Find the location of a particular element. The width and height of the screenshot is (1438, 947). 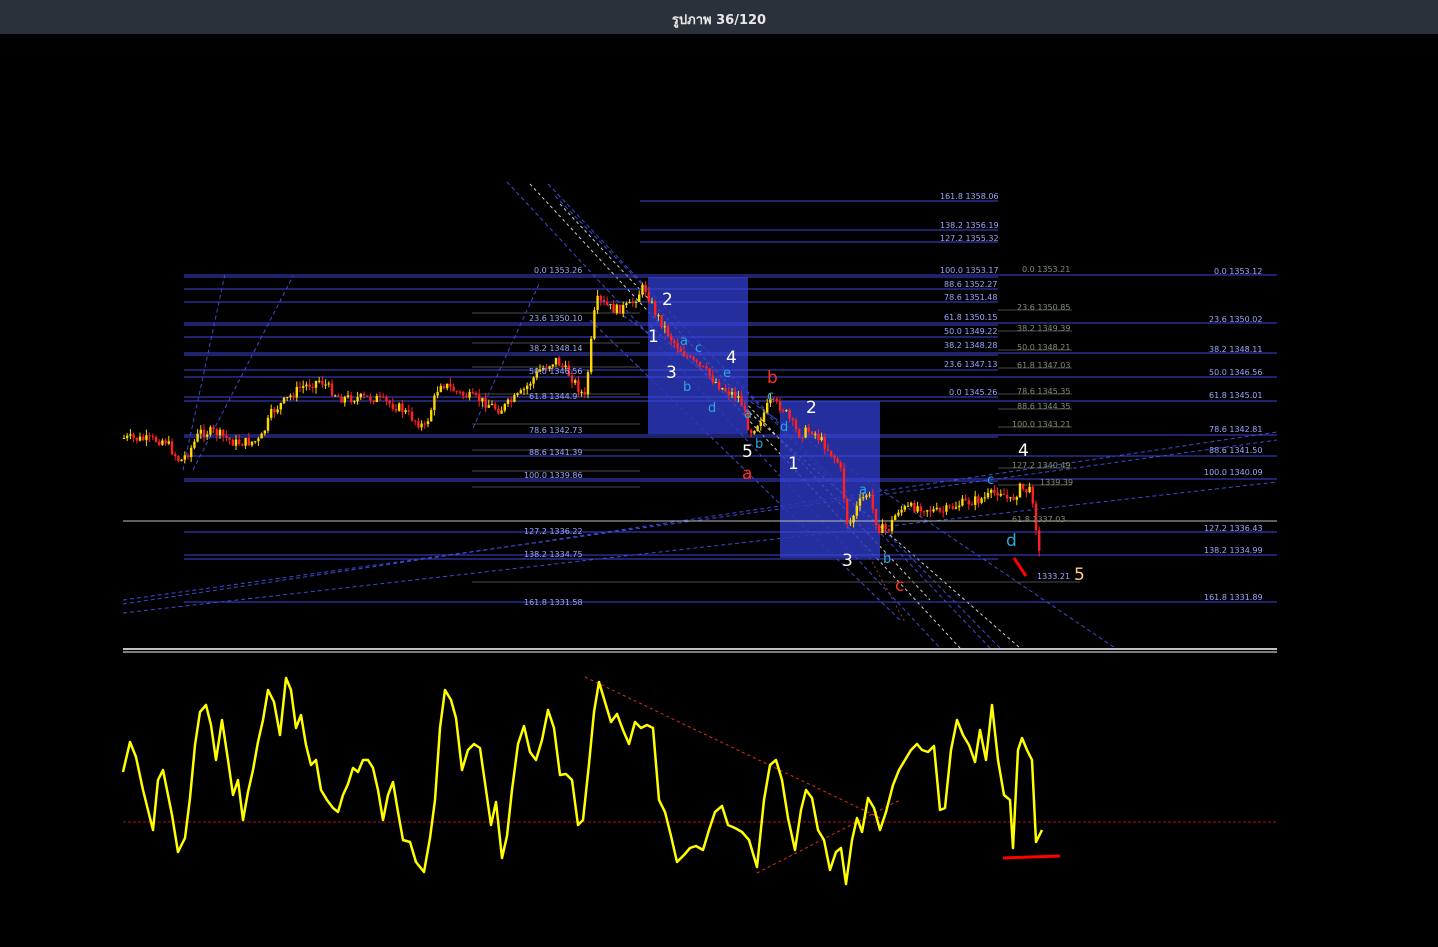

fib-label: 161.8 1358.06 is located at coordinates (969, 196).